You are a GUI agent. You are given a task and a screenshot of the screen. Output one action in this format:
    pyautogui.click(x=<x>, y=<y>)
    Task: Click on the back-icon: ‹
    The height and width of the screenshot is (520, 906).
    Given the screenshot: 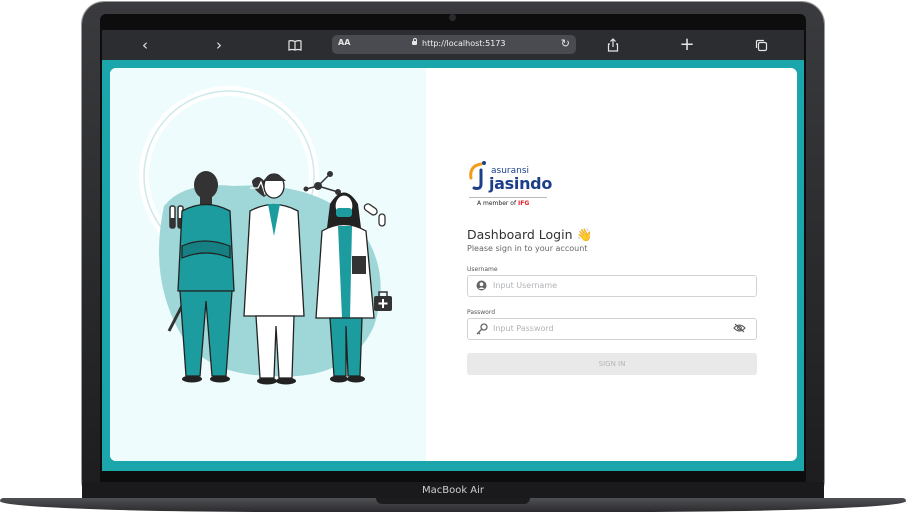 What is the action you would take?
    pyautogui.click(x=145, y=45)
    